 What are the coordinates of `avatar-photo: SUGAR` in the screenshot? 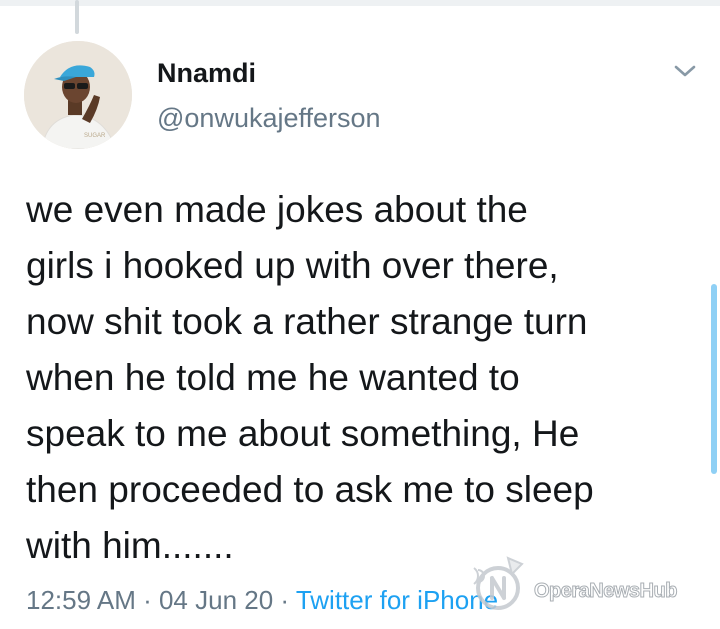 It's located at (78, 95).